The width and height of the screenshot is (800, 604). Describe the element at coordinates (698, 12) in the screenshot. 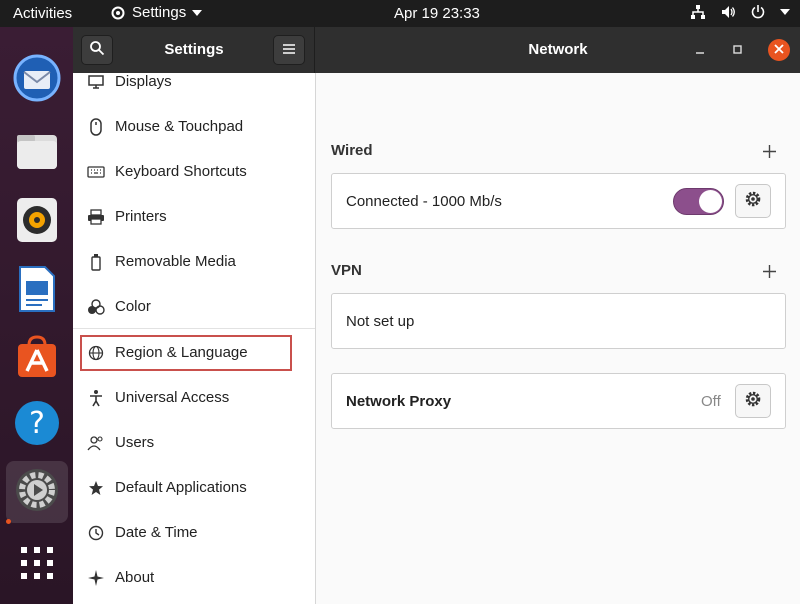

I see `network-icon` at that location.